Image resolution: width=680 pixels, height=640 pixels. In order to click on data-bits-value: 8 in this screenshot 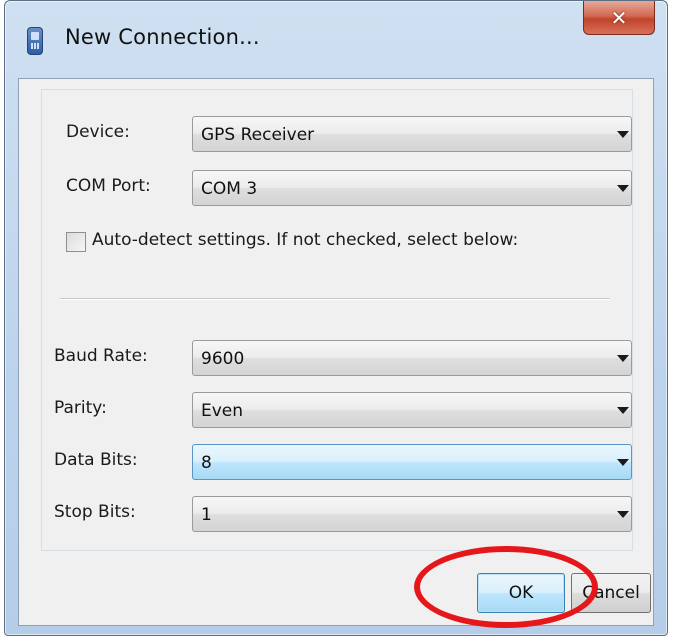, I will do `click(206, 463)`.